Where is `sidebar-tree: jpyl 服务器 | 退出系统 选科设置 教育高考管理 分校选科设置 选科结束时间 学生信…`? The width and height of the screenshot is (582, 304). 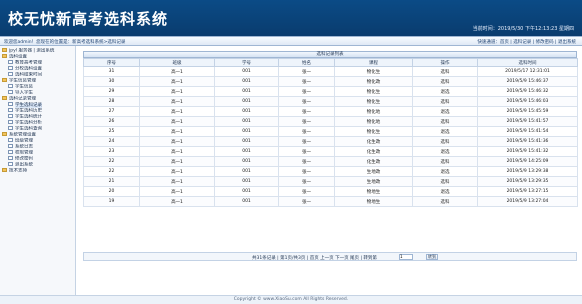 sidebar-tree: jpyl 服务器 | 退出系统 选科设置 教育高考管理 分校选科设置 选科结束时间 学生信… is located at coordinates (37, 110).